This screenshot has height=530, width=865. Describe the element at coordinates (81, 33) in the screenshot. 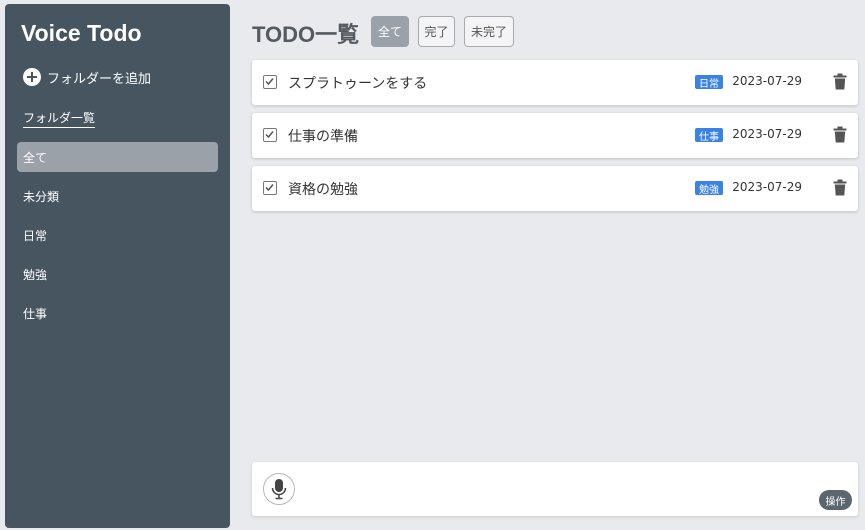

I see `app-title: Voice Todo` at that location.